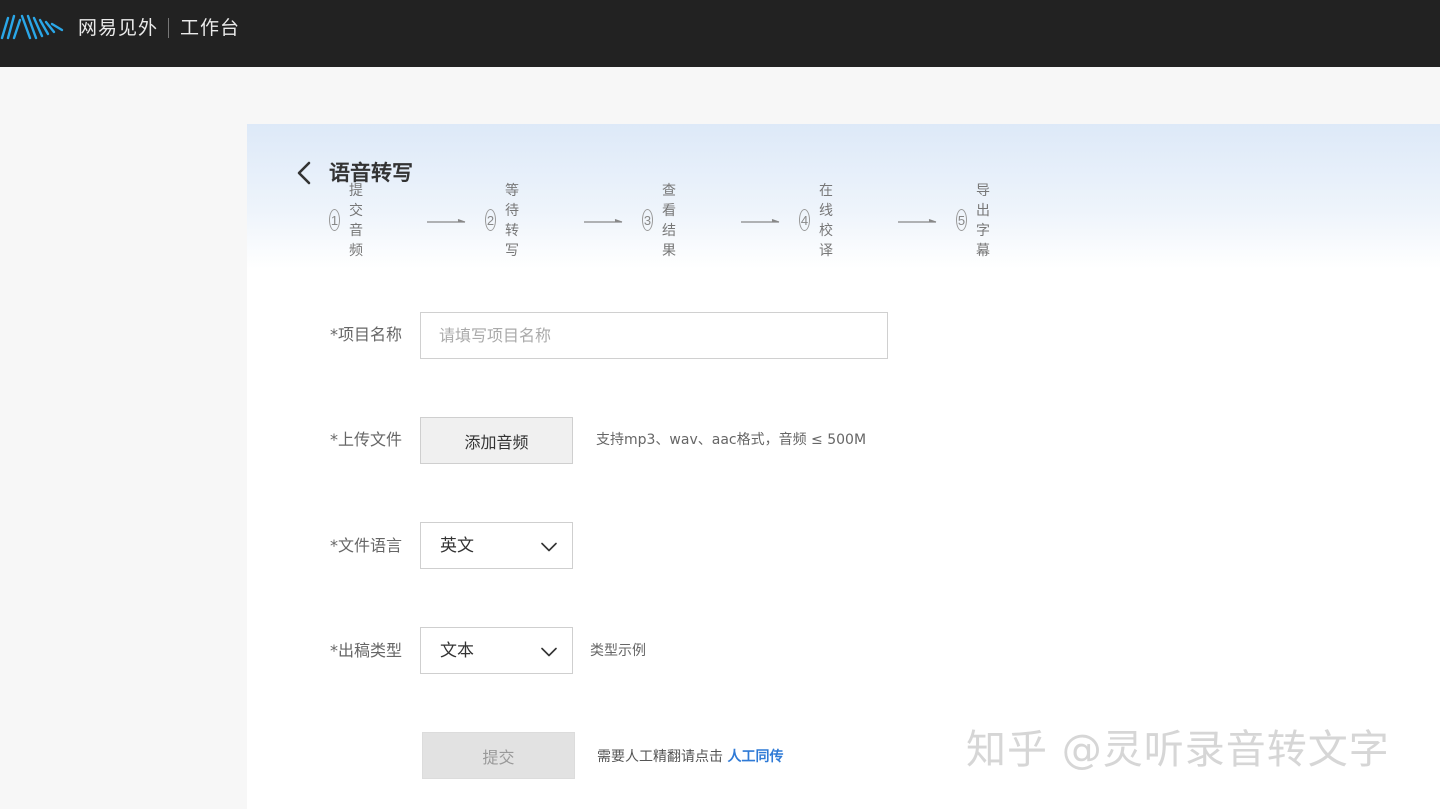 This screenshot has height=809, width=1440. What do you see at coordinates (660, 757) in the screenshot?
I see `manual-hint-text: 需要人工精翻请点击` at bounding box center [660, 757].